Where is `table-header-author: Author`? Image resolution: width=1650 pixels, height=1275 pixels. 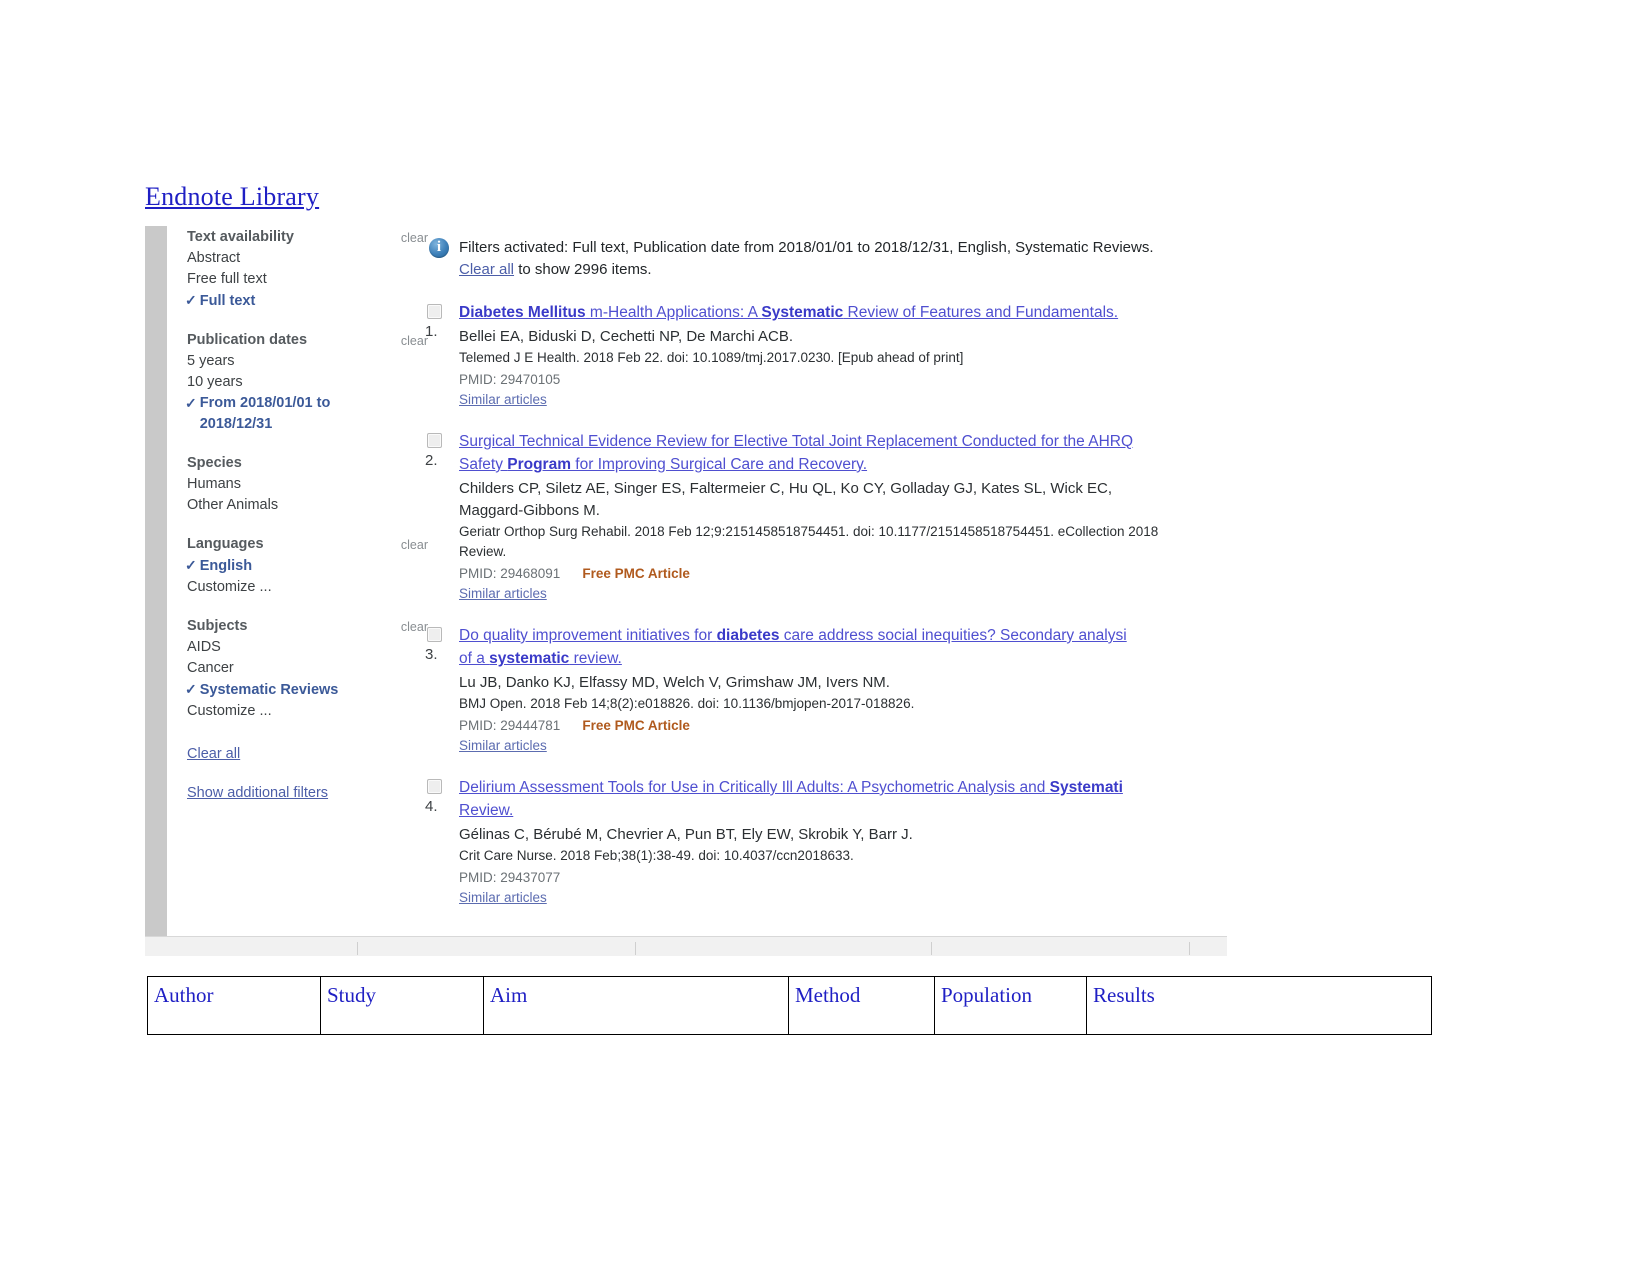 table-header-author: Author is located at coordinates (234, 1005).